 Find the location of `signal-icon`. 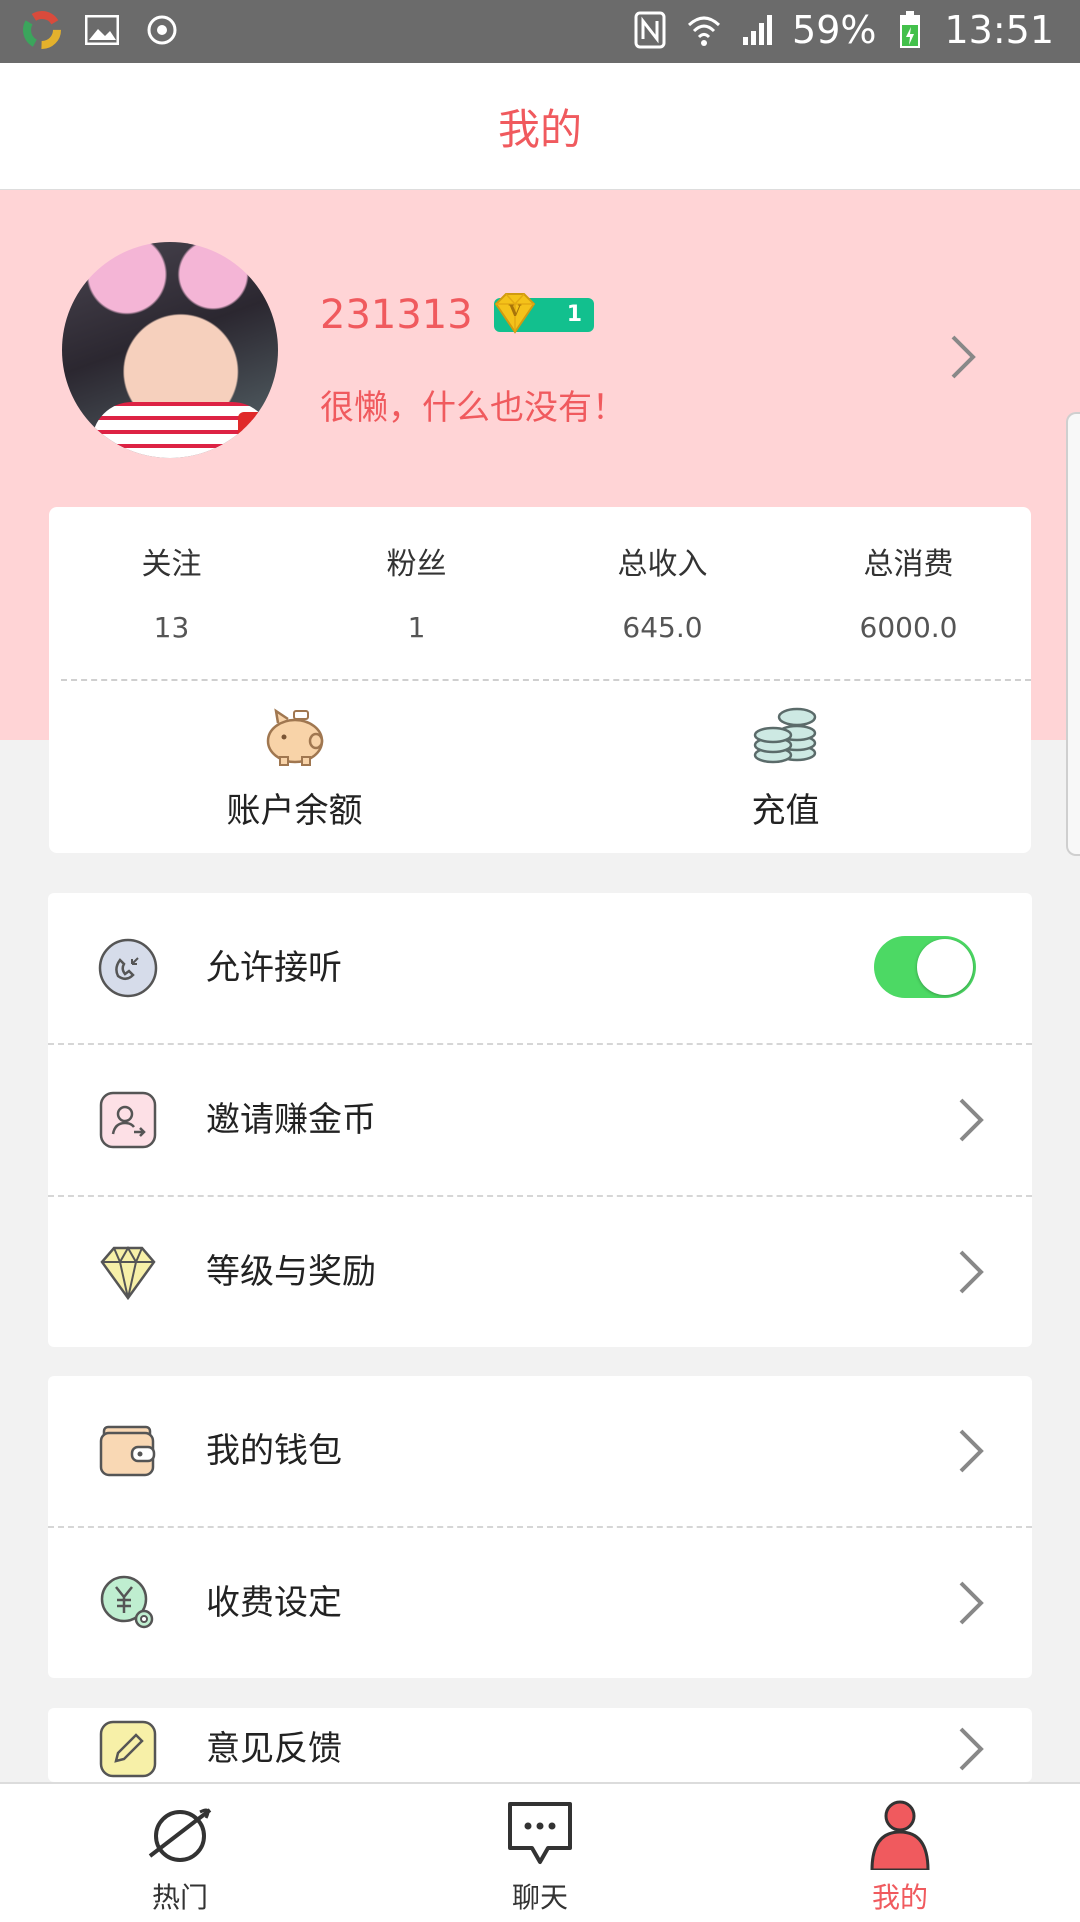

signal-icon is located at coordinates (758, 30).